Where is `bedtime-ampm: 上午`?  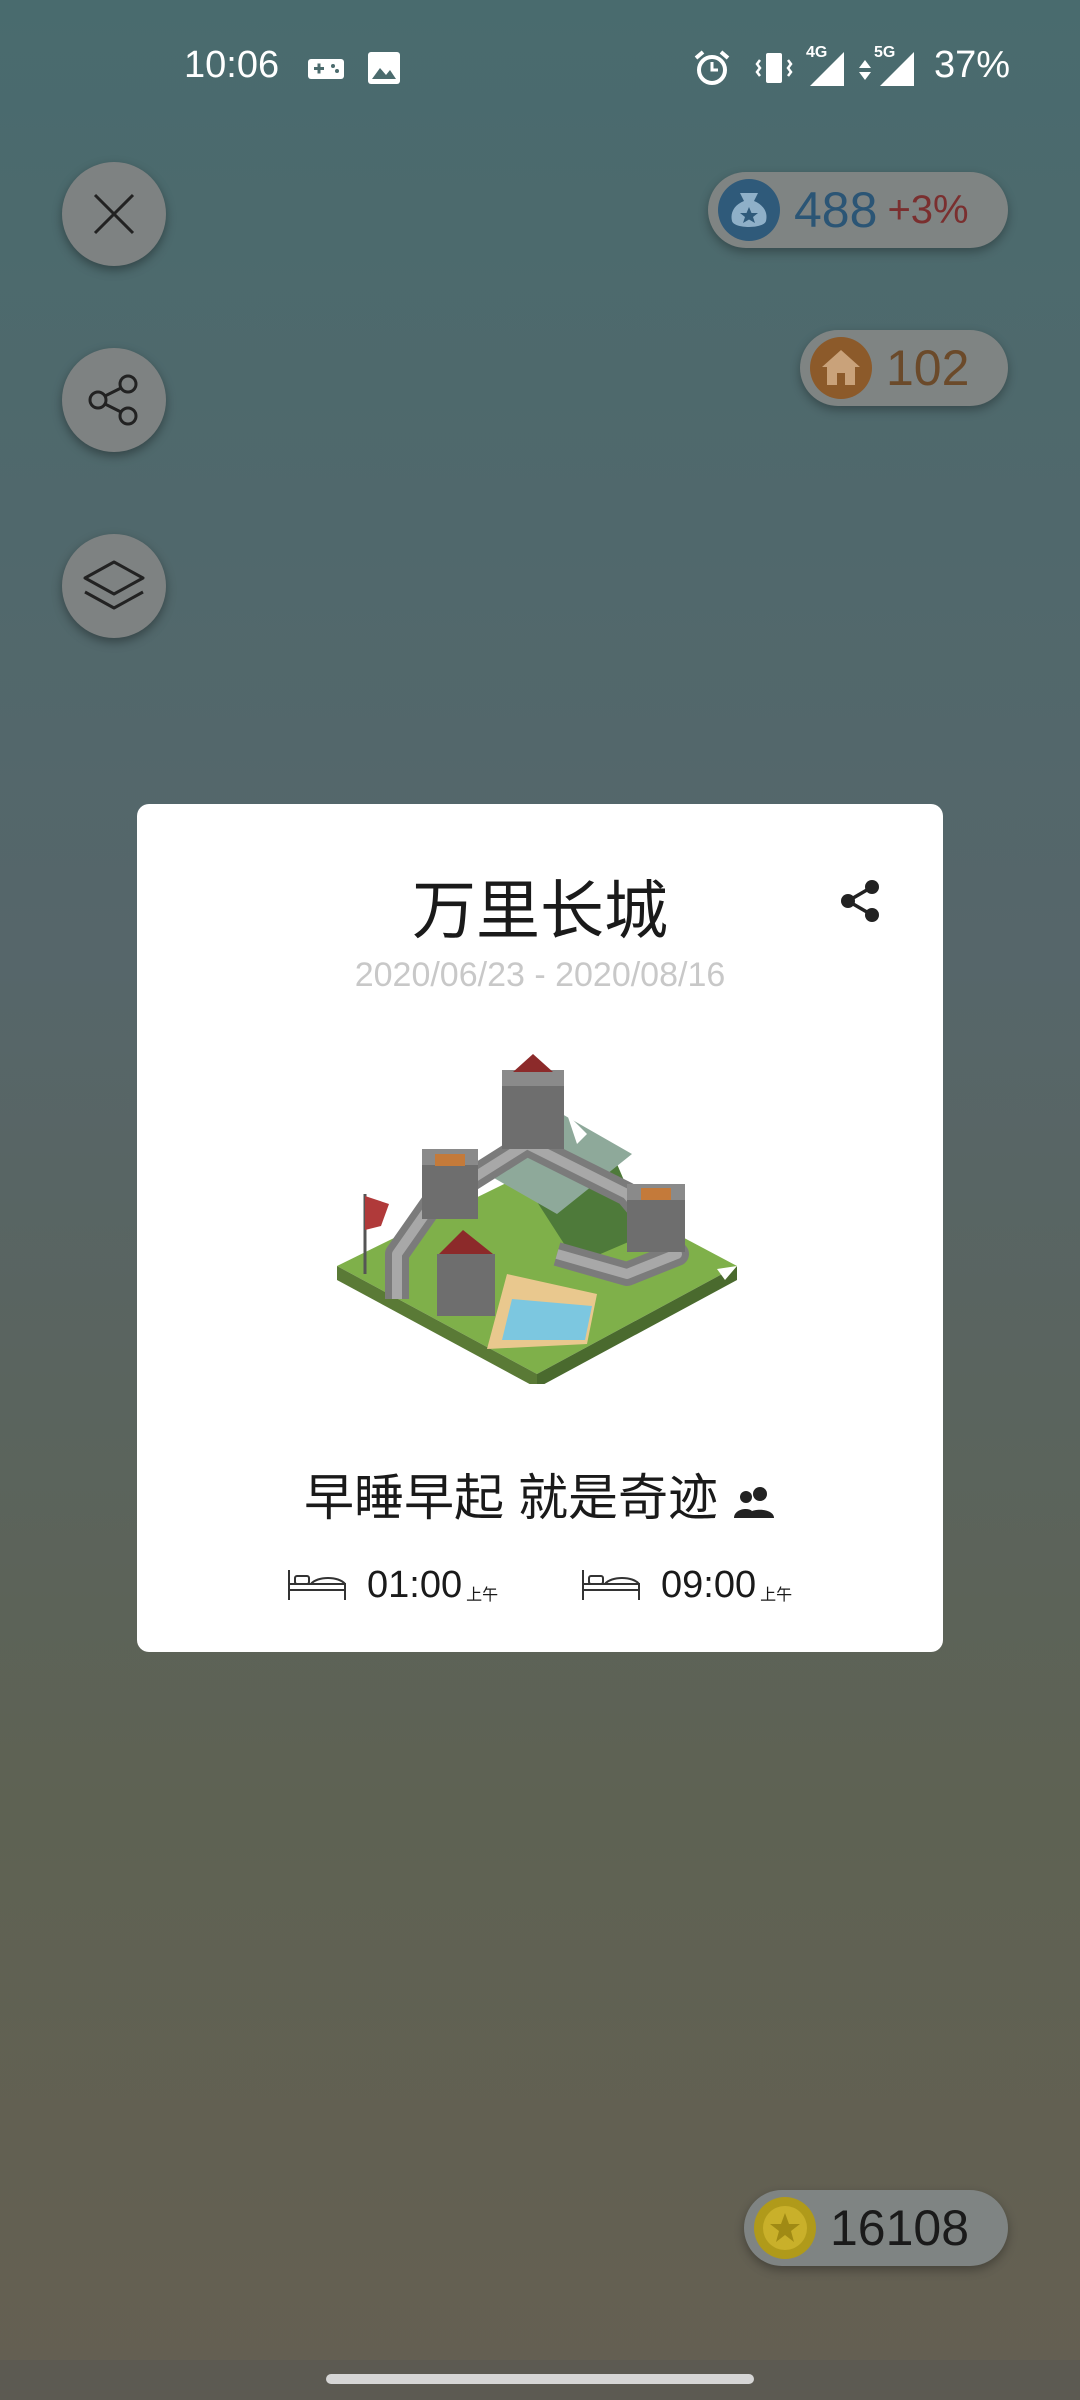
bedtime-ampm: 上午 is located at coordinates (482, 1595).